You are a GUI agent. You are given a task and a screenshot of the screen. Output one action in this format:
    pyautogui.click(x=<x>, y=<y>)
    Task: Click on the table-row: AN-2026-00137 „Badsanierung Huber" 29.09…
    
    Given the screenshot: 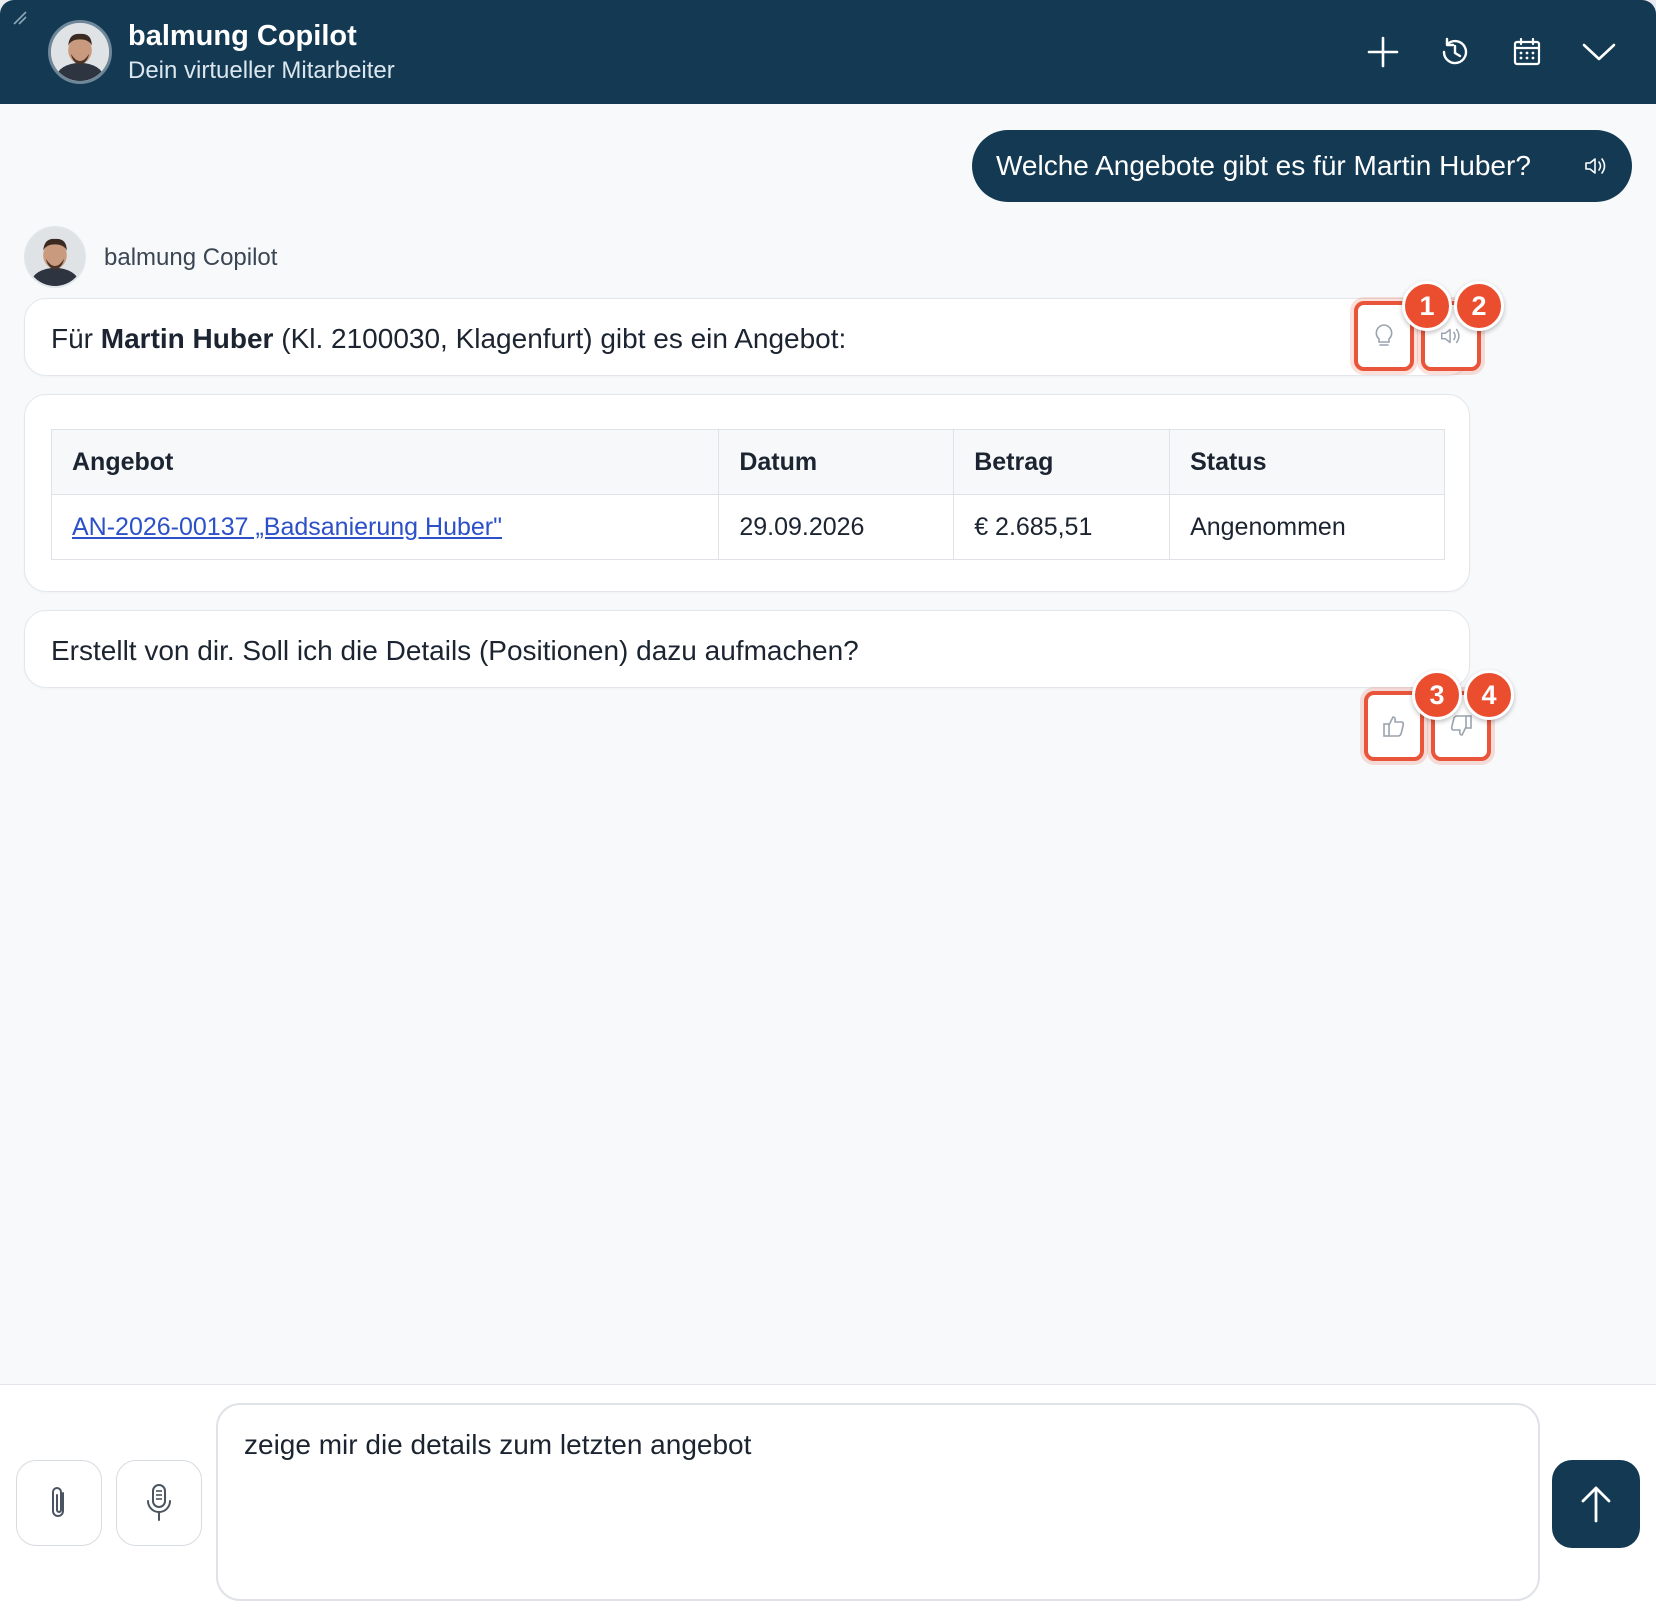 What is the action you would take?
    pyautogui.click(x=747, y=527)
    